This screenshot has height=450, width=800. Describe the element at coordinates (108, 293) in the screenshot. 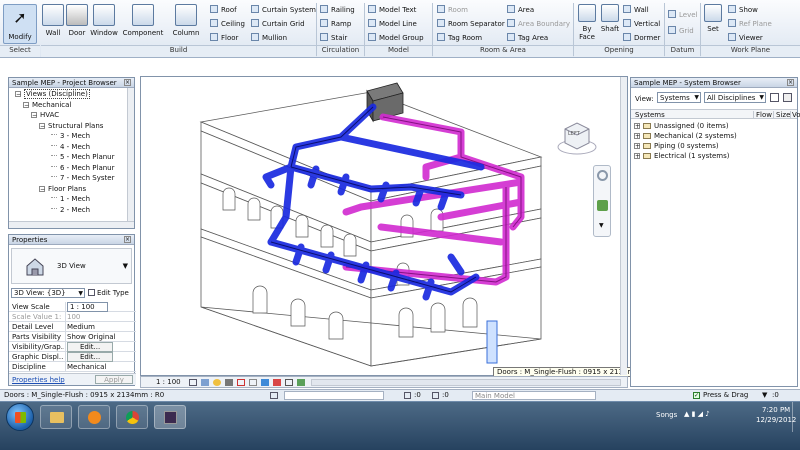

I see `edit-type-button: Edit Type` at that location.